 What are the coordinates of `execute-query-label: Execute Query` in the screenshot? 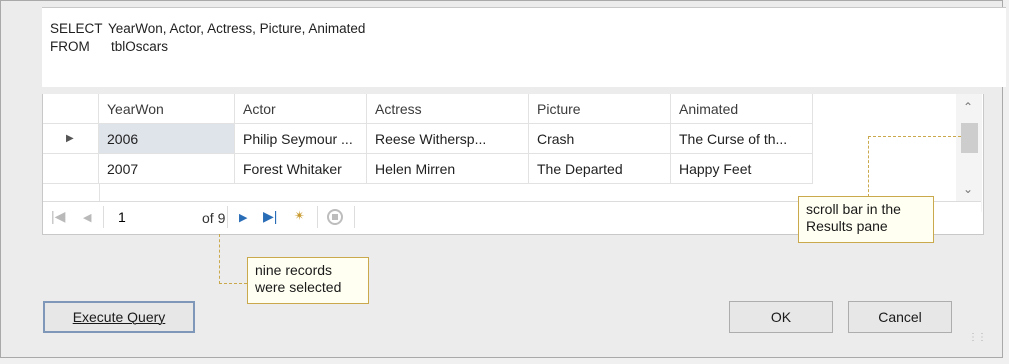 It's located at (119, 317).